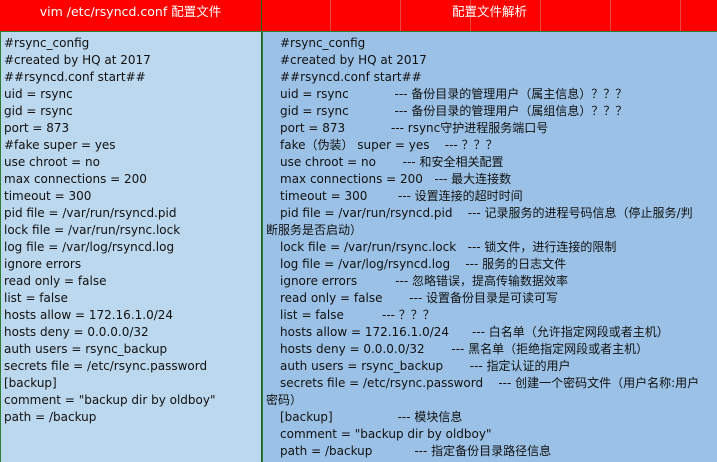  Describe the element at coordinates (323, 43) in the screenshot. I see `explanation-line: #rsync_config` at that location.